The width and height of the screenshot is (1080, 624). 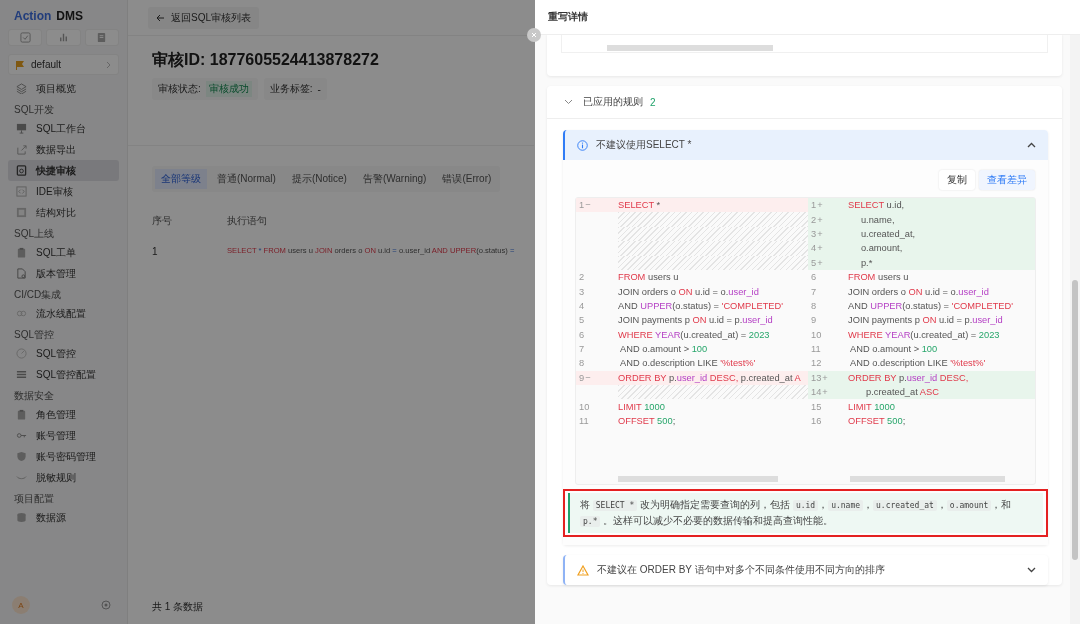 What do you see at coordinates (816, 363) in the screenshot?
I see `line-number: 12` at bounding box center [816, 363].